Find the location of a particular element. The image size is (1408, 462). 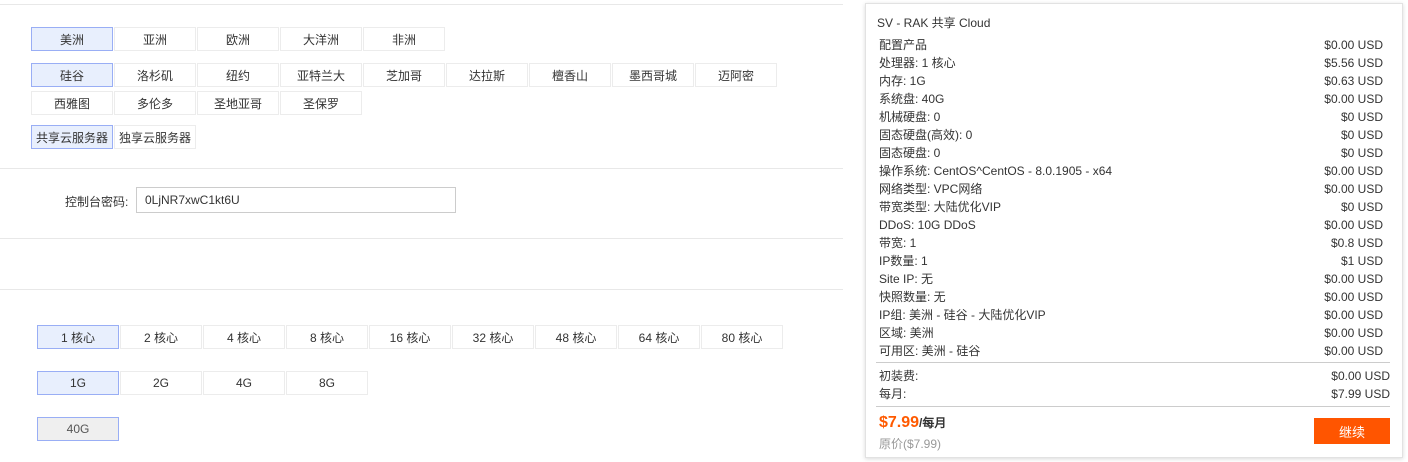

summary-item: Site IP: 无 $0.00 USD is located at coordinates (1131, 279).